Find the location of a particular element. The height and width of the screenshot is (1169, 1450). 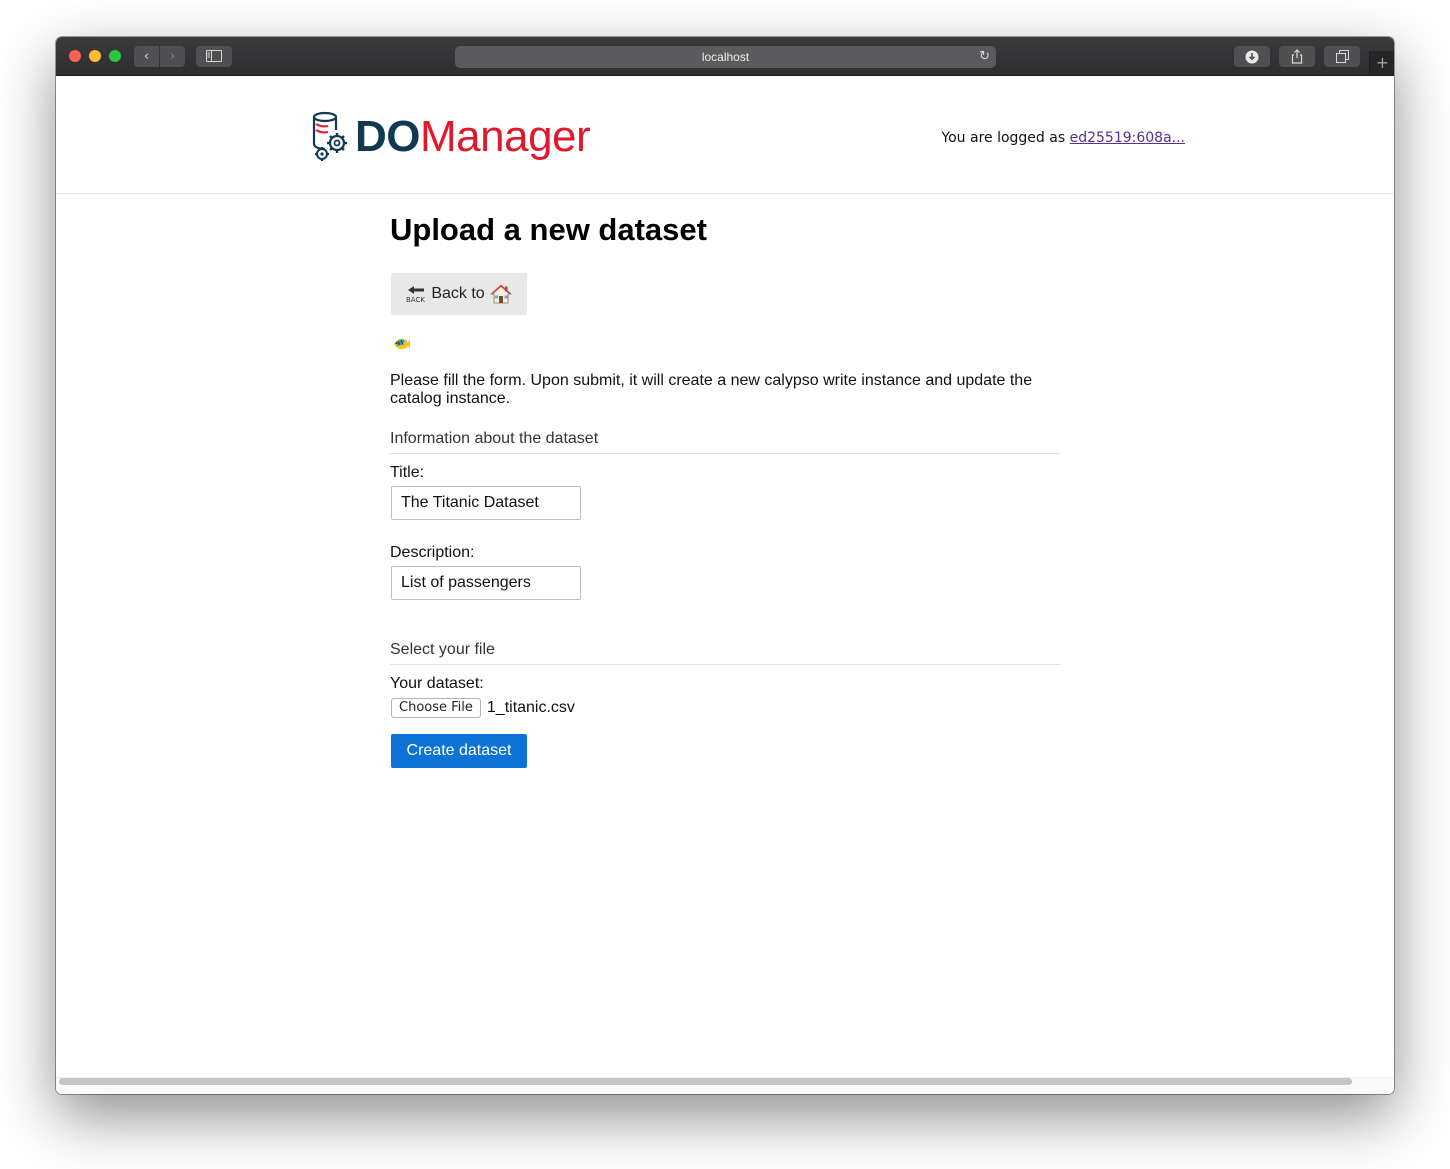

sidebar-toggle-button is located at coordinates (214, 56).